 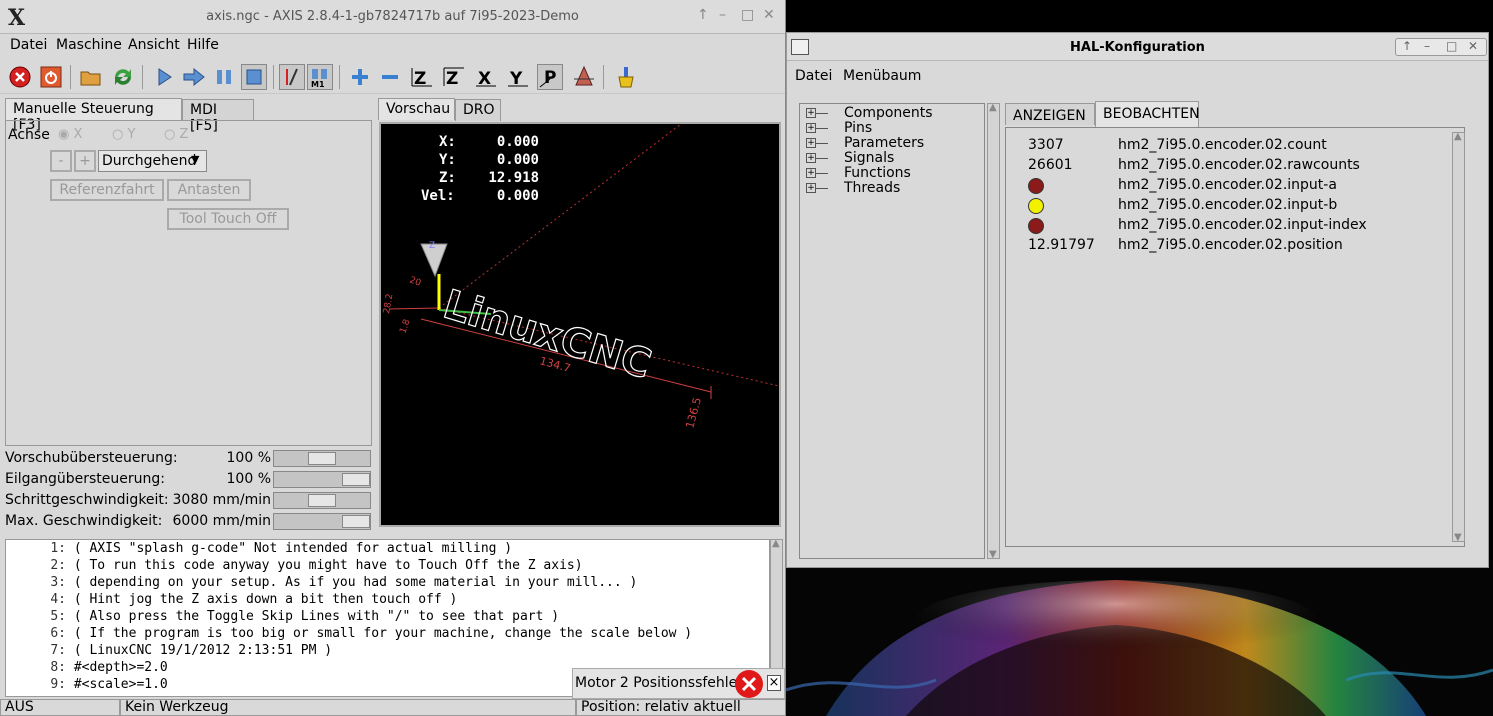 What do you see at coordinates (203, 45) in the screenshot?
I see `menu-hilfe: Hilfe` at bounding box center [203, 45].